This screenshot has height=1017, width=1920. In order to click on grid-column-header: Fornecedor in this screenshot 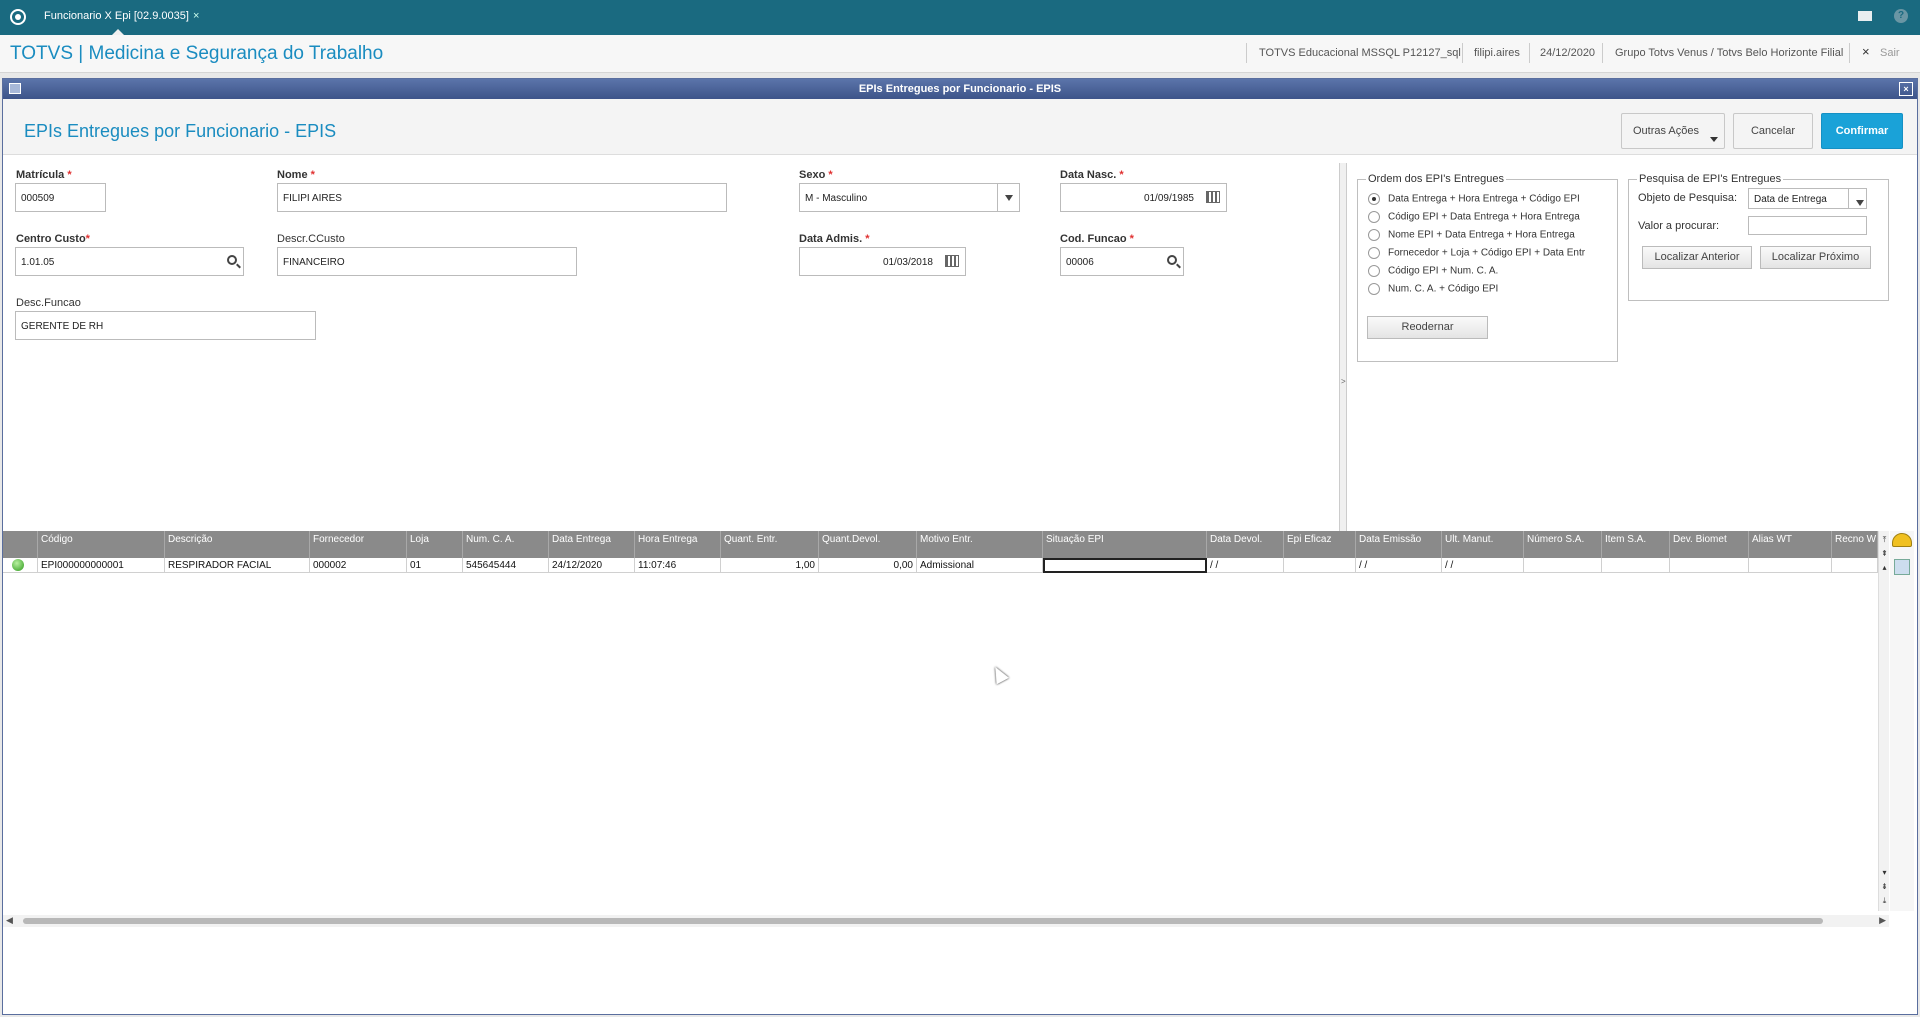, I will do `click(358, 544)`.